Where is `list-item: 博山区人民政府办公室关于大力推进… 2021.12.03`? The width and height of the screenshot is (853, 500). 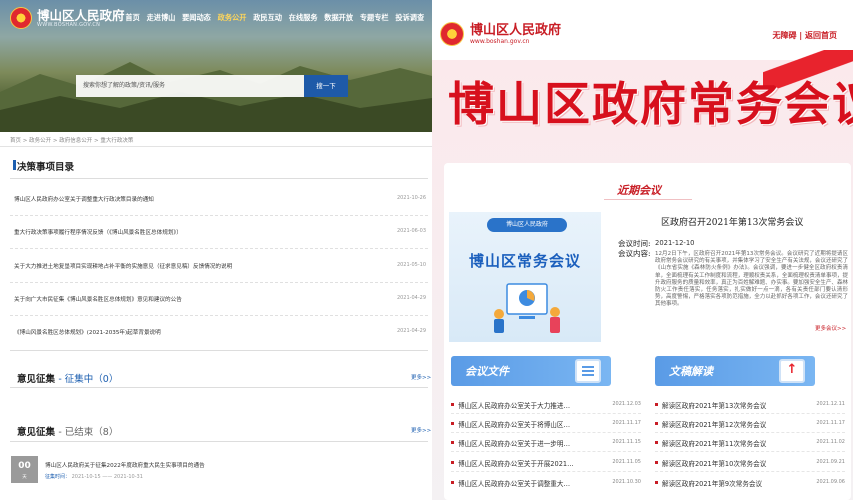 list-item: 博山区人民政府办公室关于大力推进… 2021.12.03 is located at coordinates (546, 405).